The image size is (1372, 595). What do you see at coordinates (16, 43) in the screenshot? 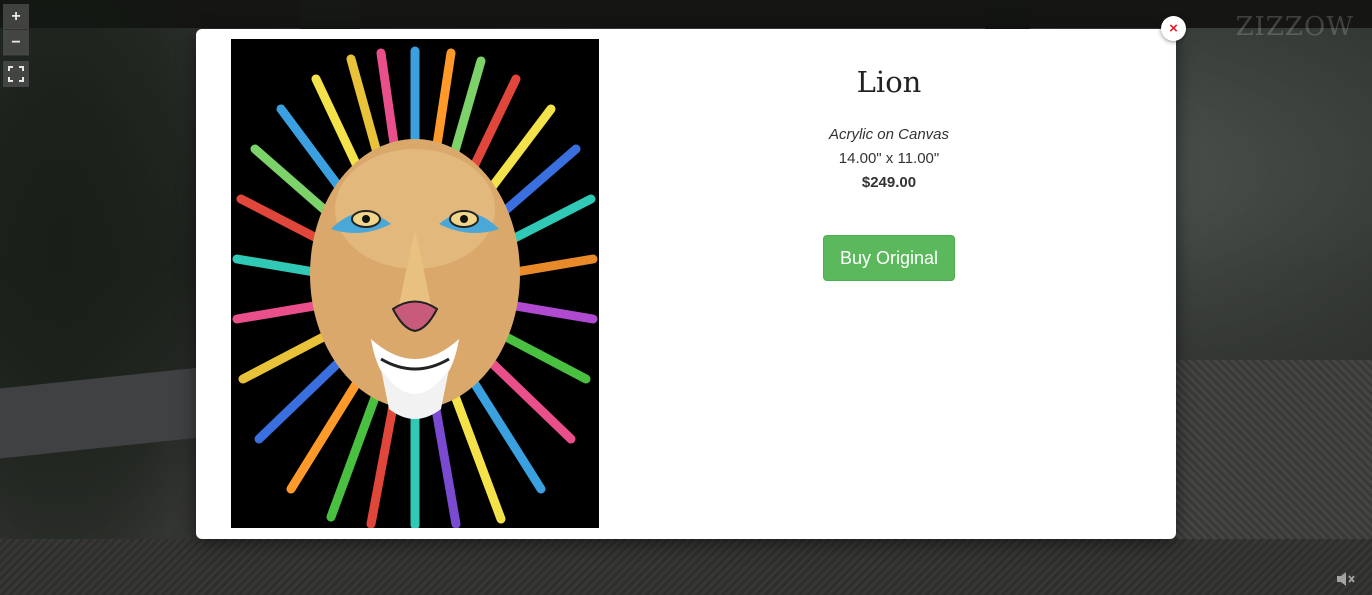
I see `zoom-out-button: −` at bounding box center [16, 43].